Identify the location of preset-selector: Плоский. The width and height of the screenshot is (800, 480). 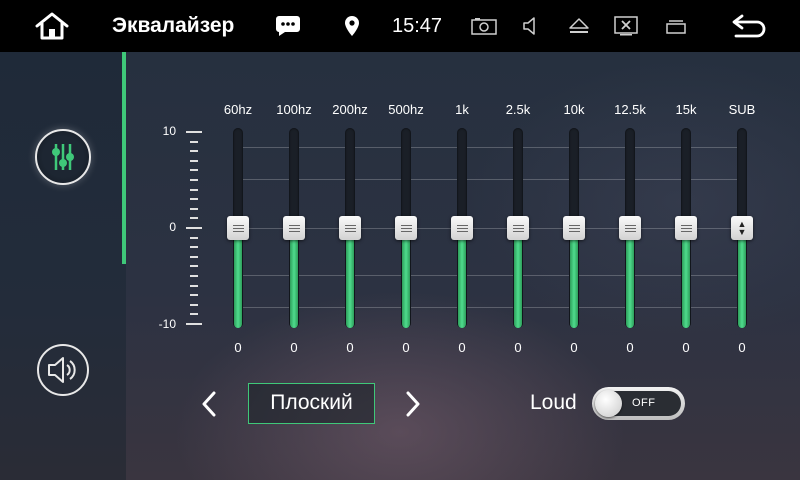
(311, 403).